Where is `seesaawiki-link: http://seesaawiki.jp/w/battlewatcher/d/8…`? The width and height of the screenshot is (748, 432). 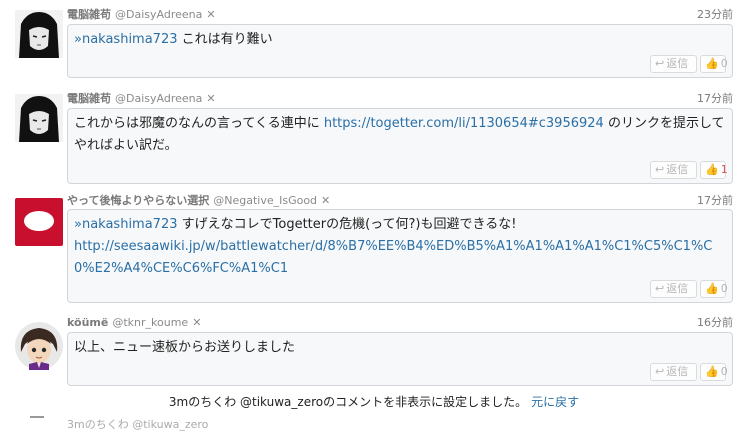
seesaawiki-link: http://seesaawiki.jp/w/battlewatcher/d/8… is located at coordinates (393, 257).